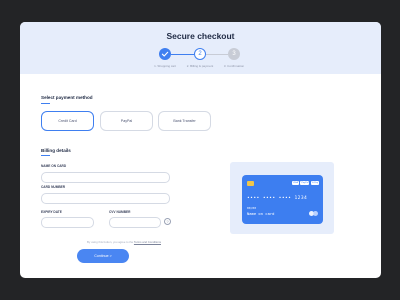 This screenshot has width=400, height=300. Describe the element at coordinates (120, 212) in the screenshot. I see `cvv-number-label: CVV NUMBER` at that location.